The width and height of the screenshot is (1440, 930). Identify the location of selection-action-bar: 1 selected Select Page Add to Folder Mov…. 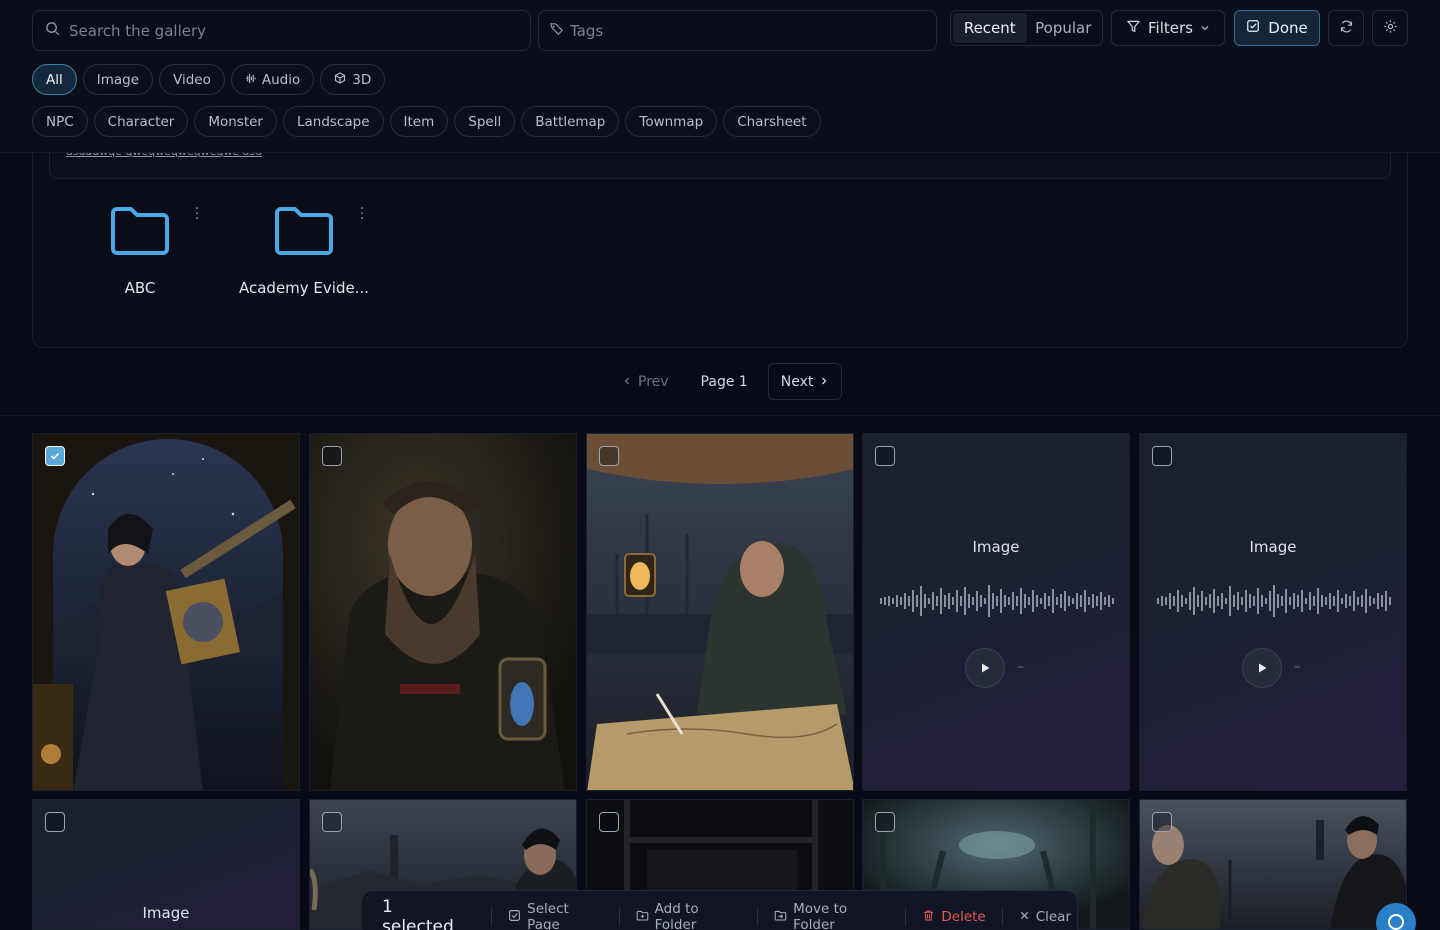
(719, 910).